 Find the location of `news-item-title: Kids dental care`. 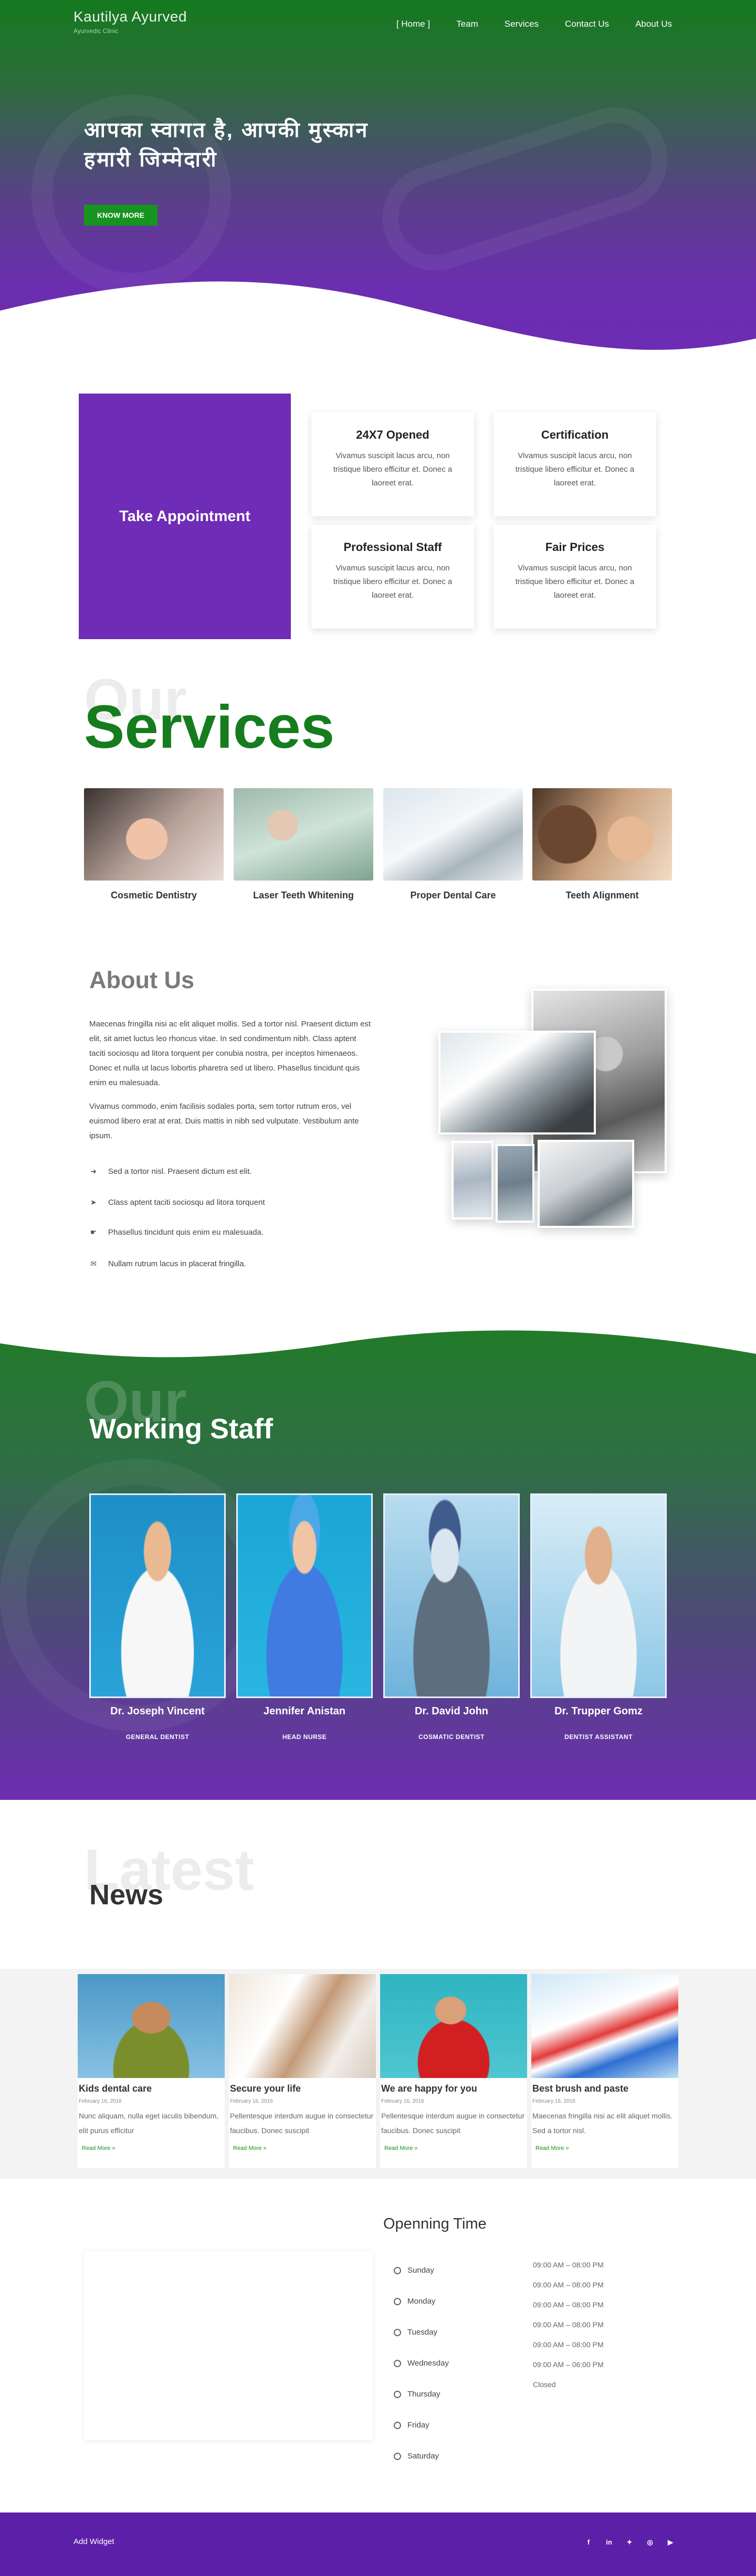

news-item-title: Kids dental care is located at coordinates (151, 2086).